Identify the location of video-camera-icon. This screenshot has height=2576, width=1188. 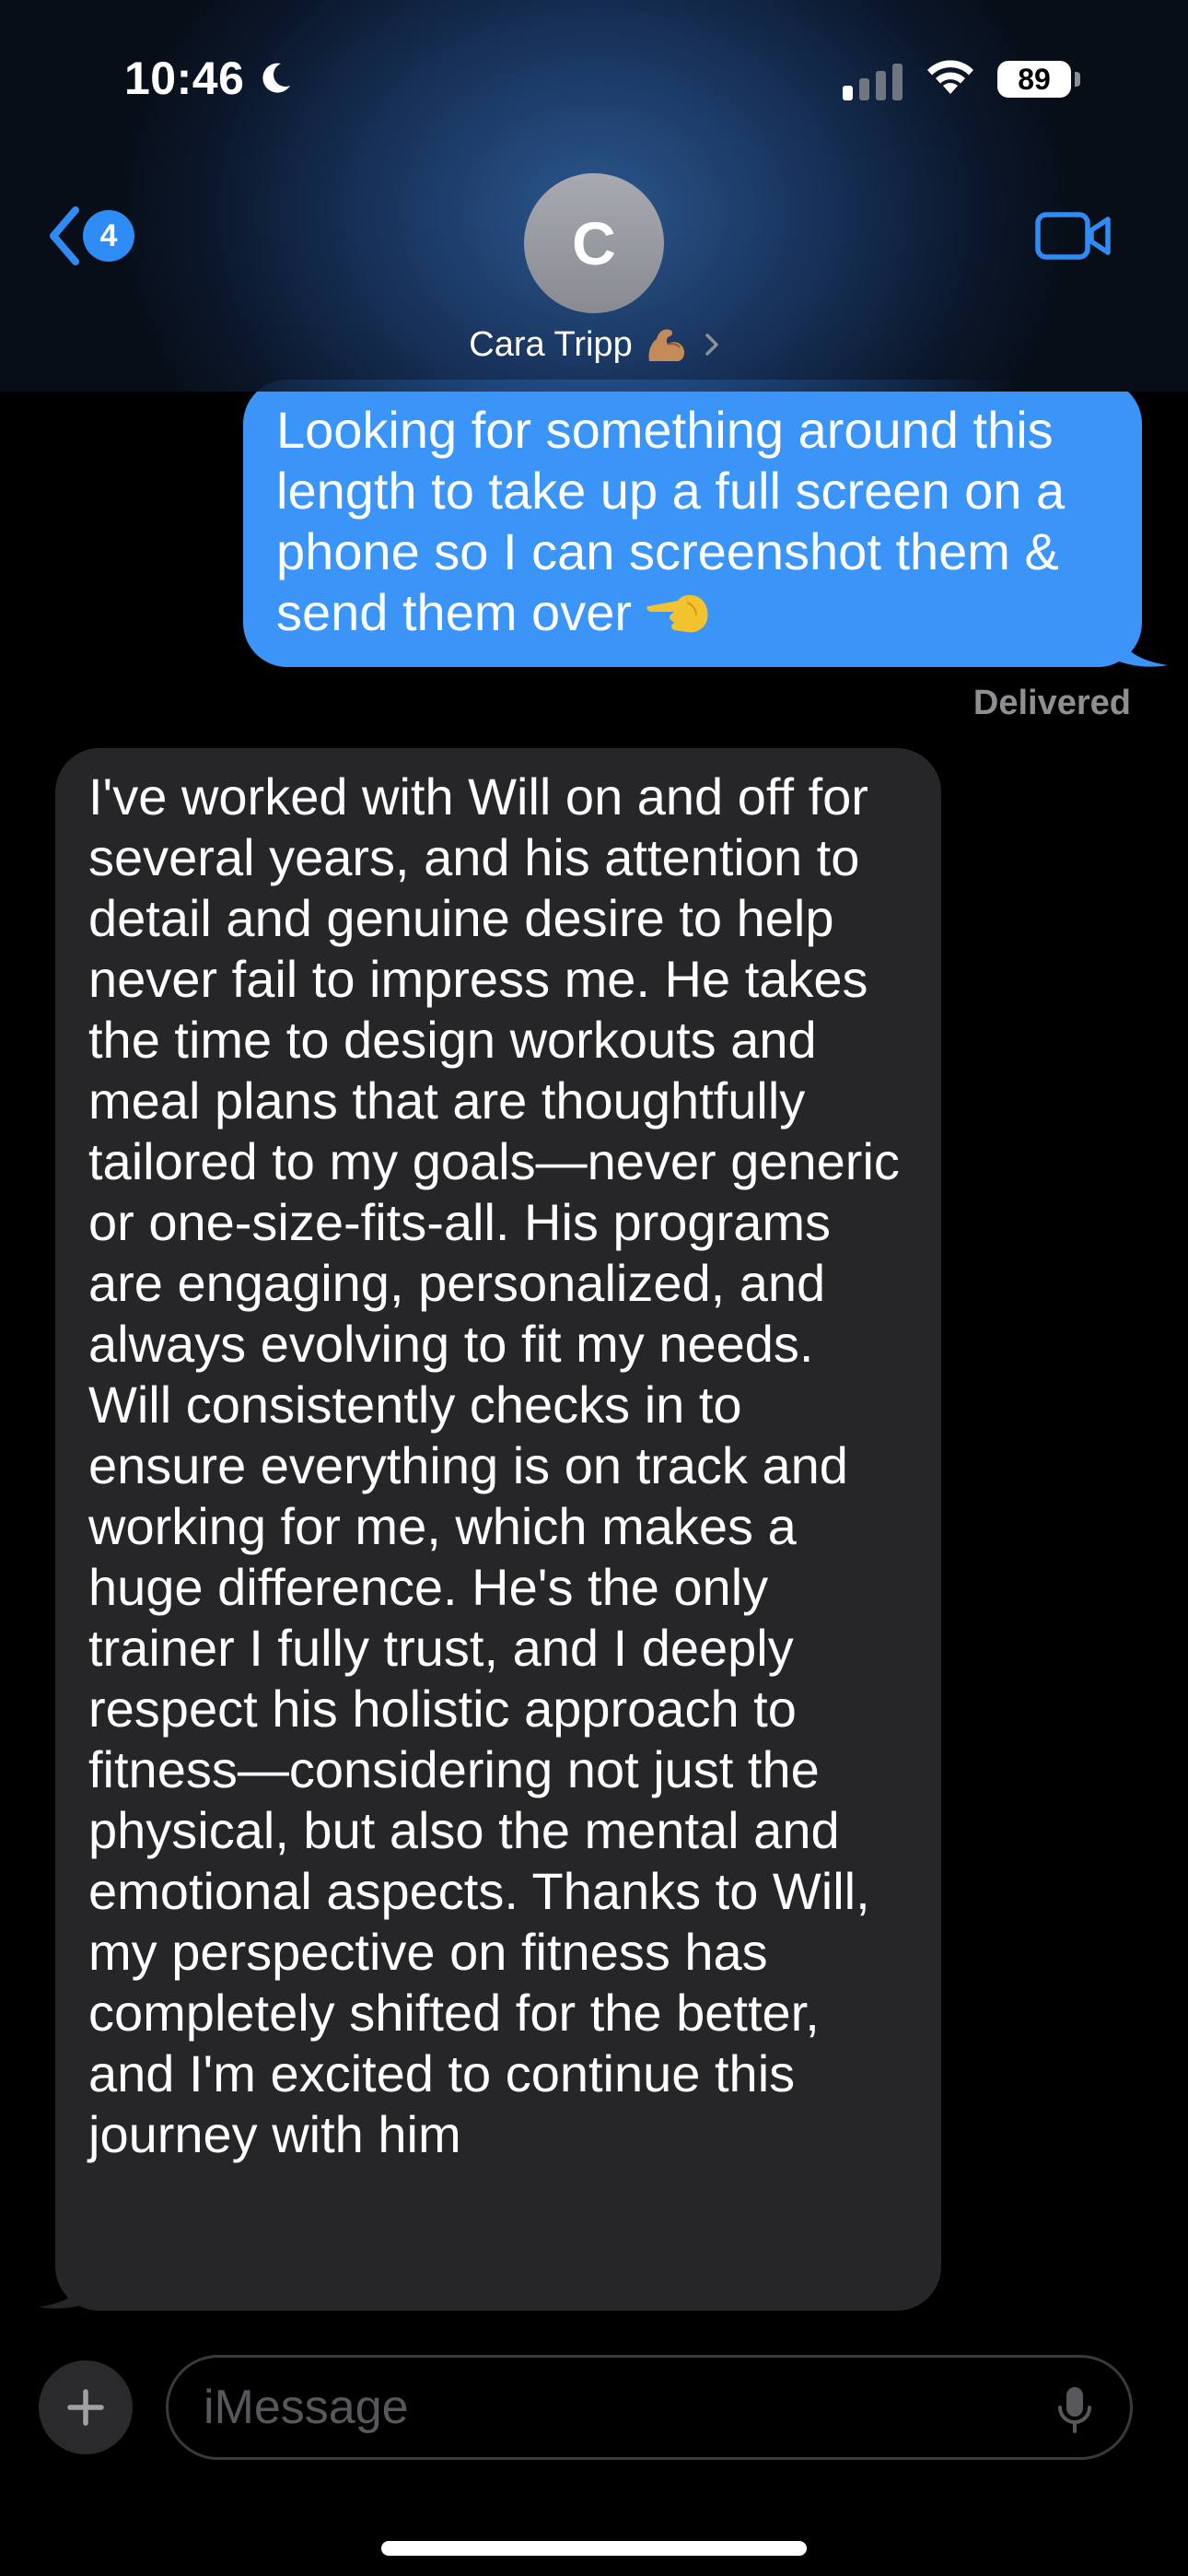
(1073, 236).